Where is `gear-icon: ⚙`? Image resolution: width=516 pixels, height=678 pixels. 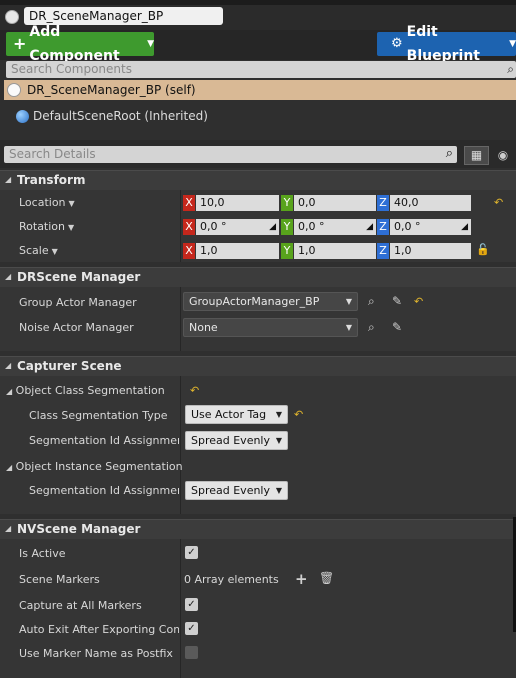 gear-icon: ⚙ is located at coordinates (397, 43).